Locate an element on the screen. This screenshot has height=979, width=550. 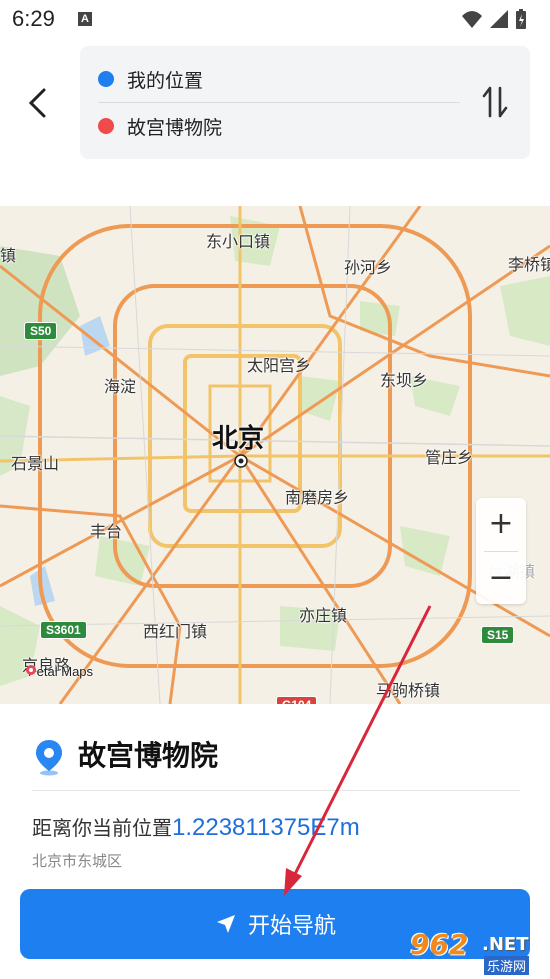
map-attribution: Petal Maps is located at coordinates (58, 671).